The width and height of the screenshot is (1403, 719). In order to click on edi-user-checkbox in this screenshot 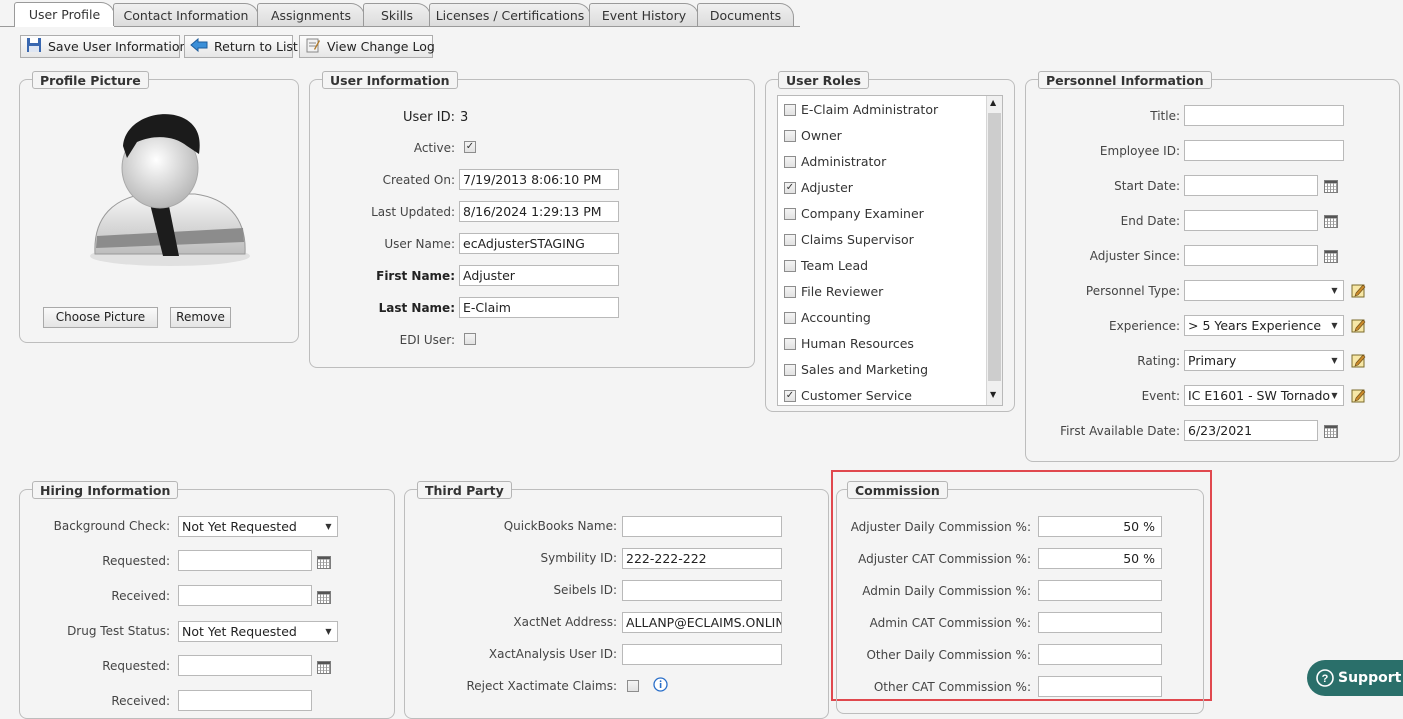, I will do `click(470, 339)`.